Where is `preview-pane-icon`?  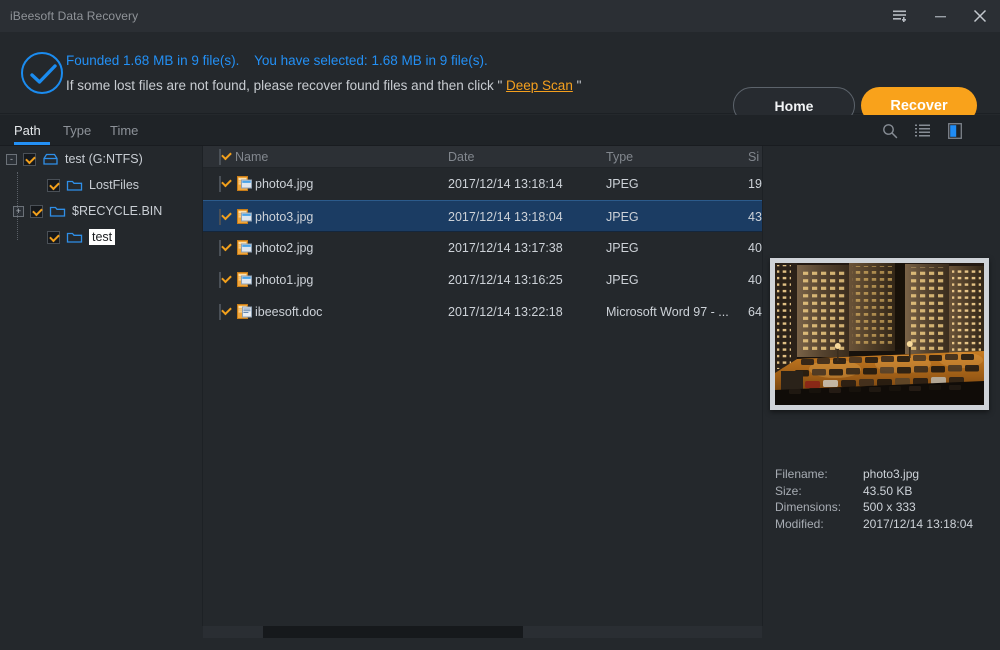
preview-pane-icon is located at coordinates (955, 130).